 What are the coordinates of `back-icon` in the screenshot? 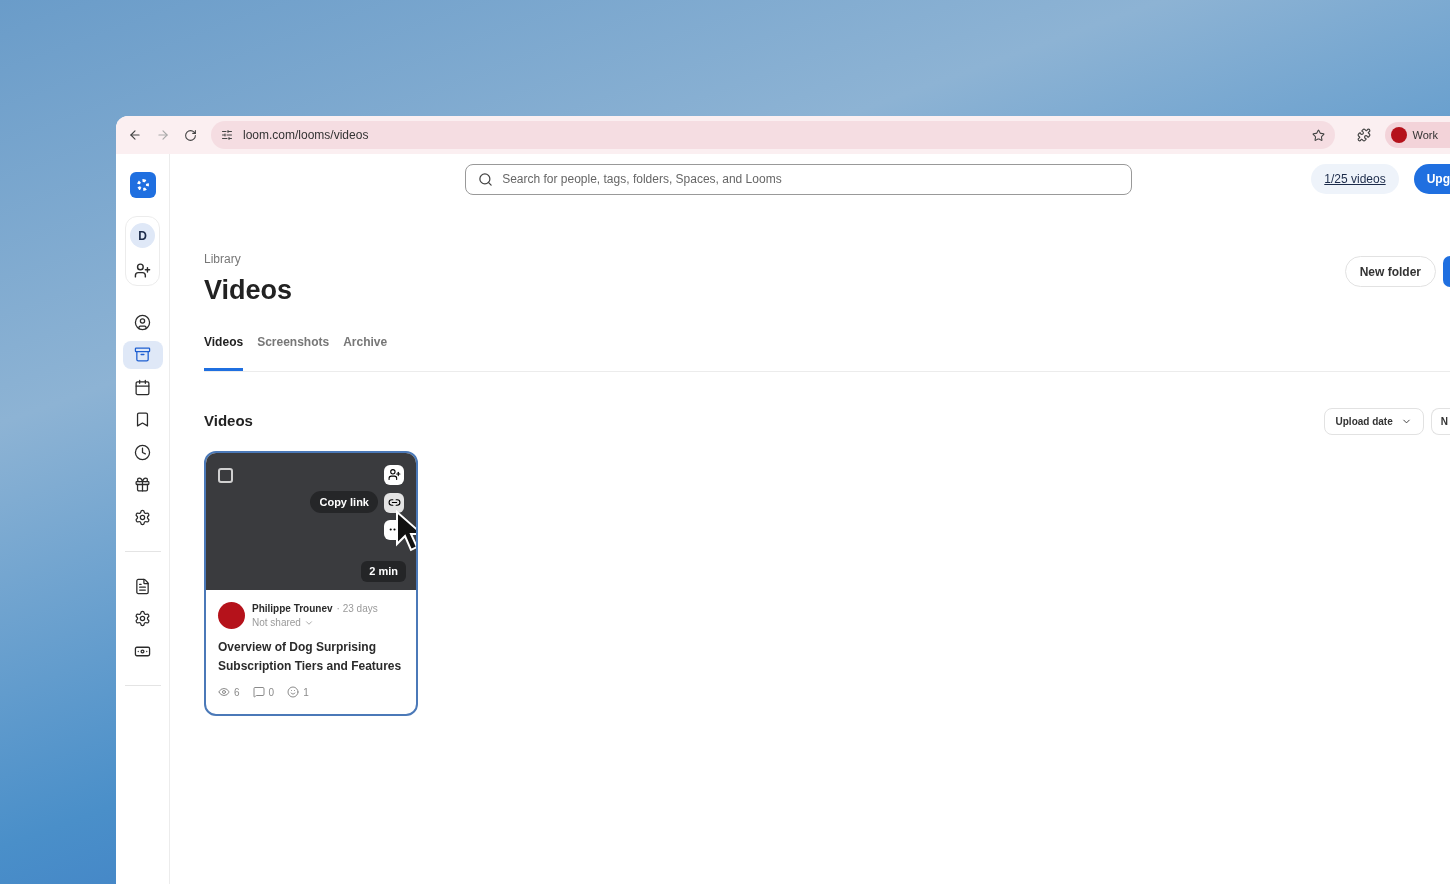 It's located at (135, 135).